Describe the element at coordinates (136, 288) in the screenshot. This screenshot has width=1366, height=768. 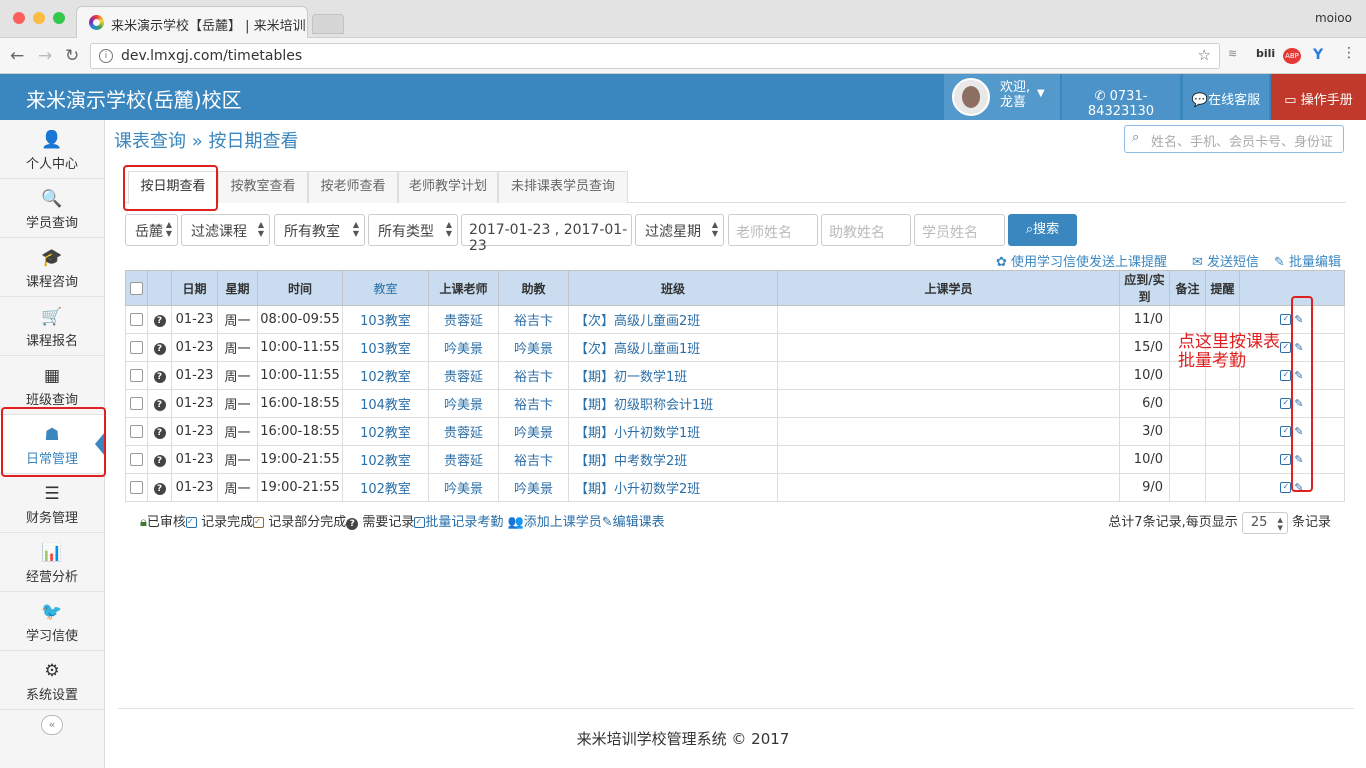
I see `select-all-checkbox` at that location.